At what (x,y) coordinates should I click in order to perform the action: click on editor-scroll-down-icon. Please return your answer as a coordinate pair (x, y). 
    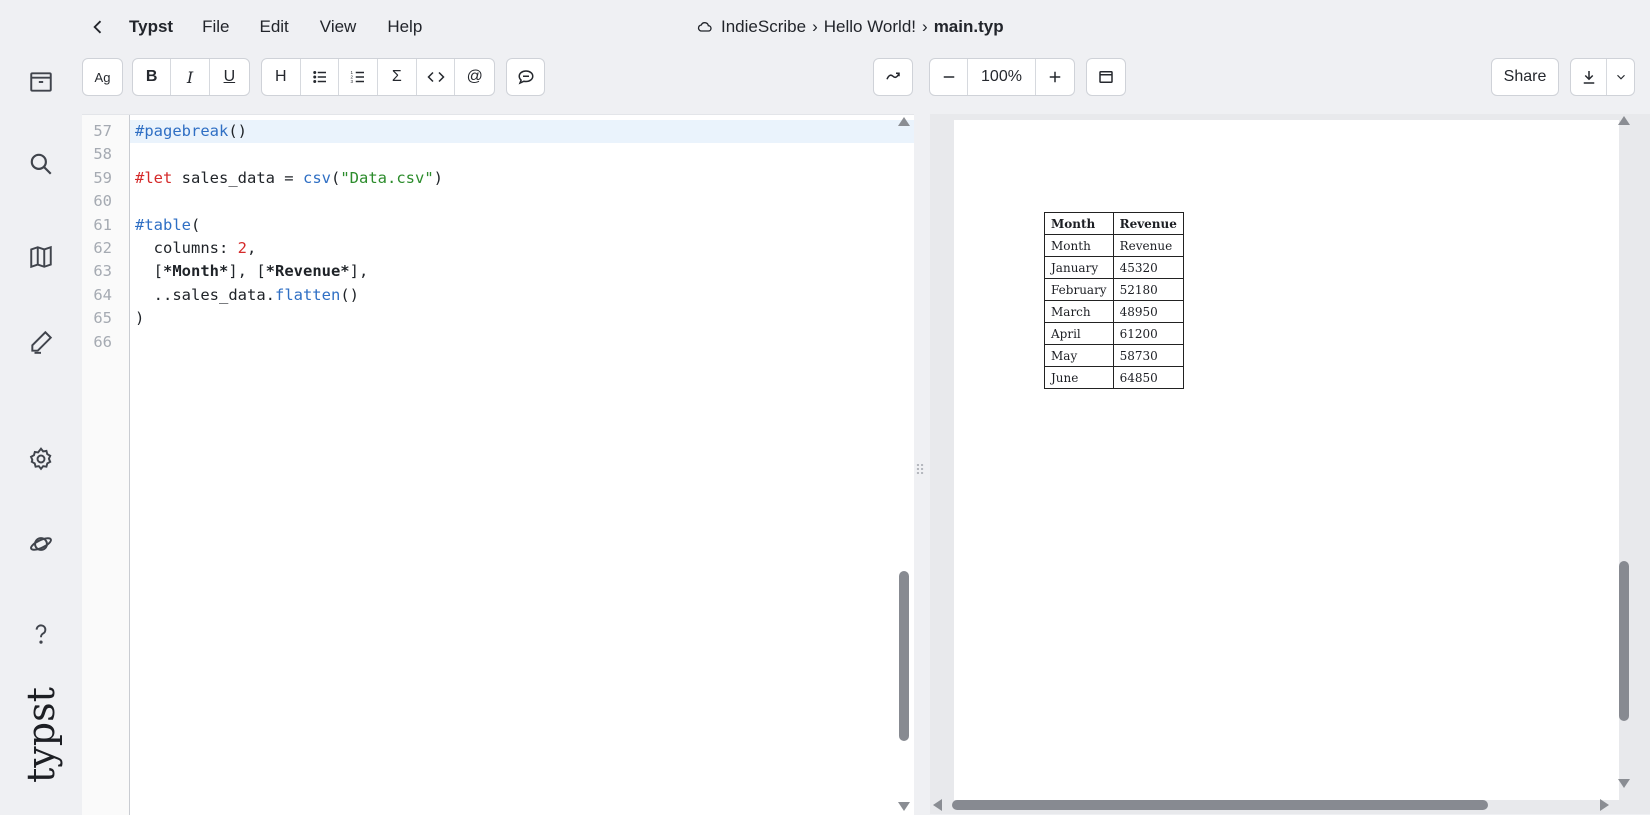
    Looking at the image, I should click on (904, 806).